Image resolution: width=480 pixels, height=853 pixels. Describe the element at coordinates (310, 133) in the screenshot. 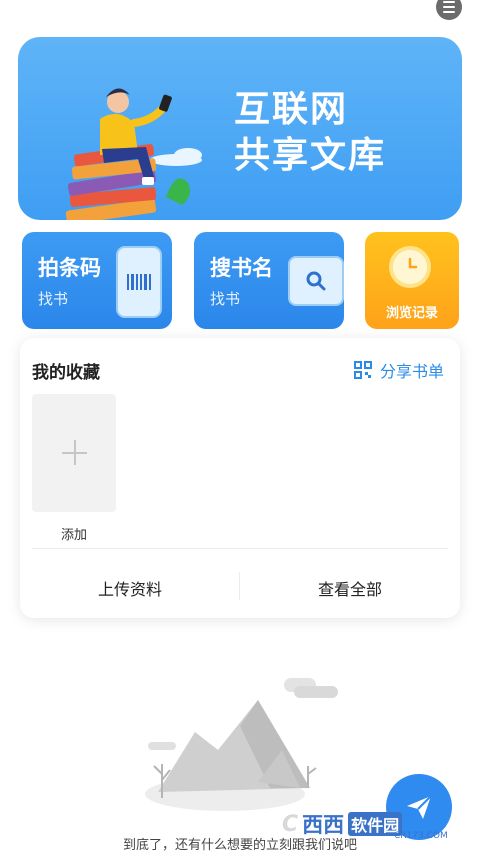

I see `banner-title: 互联网 共享文库` at that location.